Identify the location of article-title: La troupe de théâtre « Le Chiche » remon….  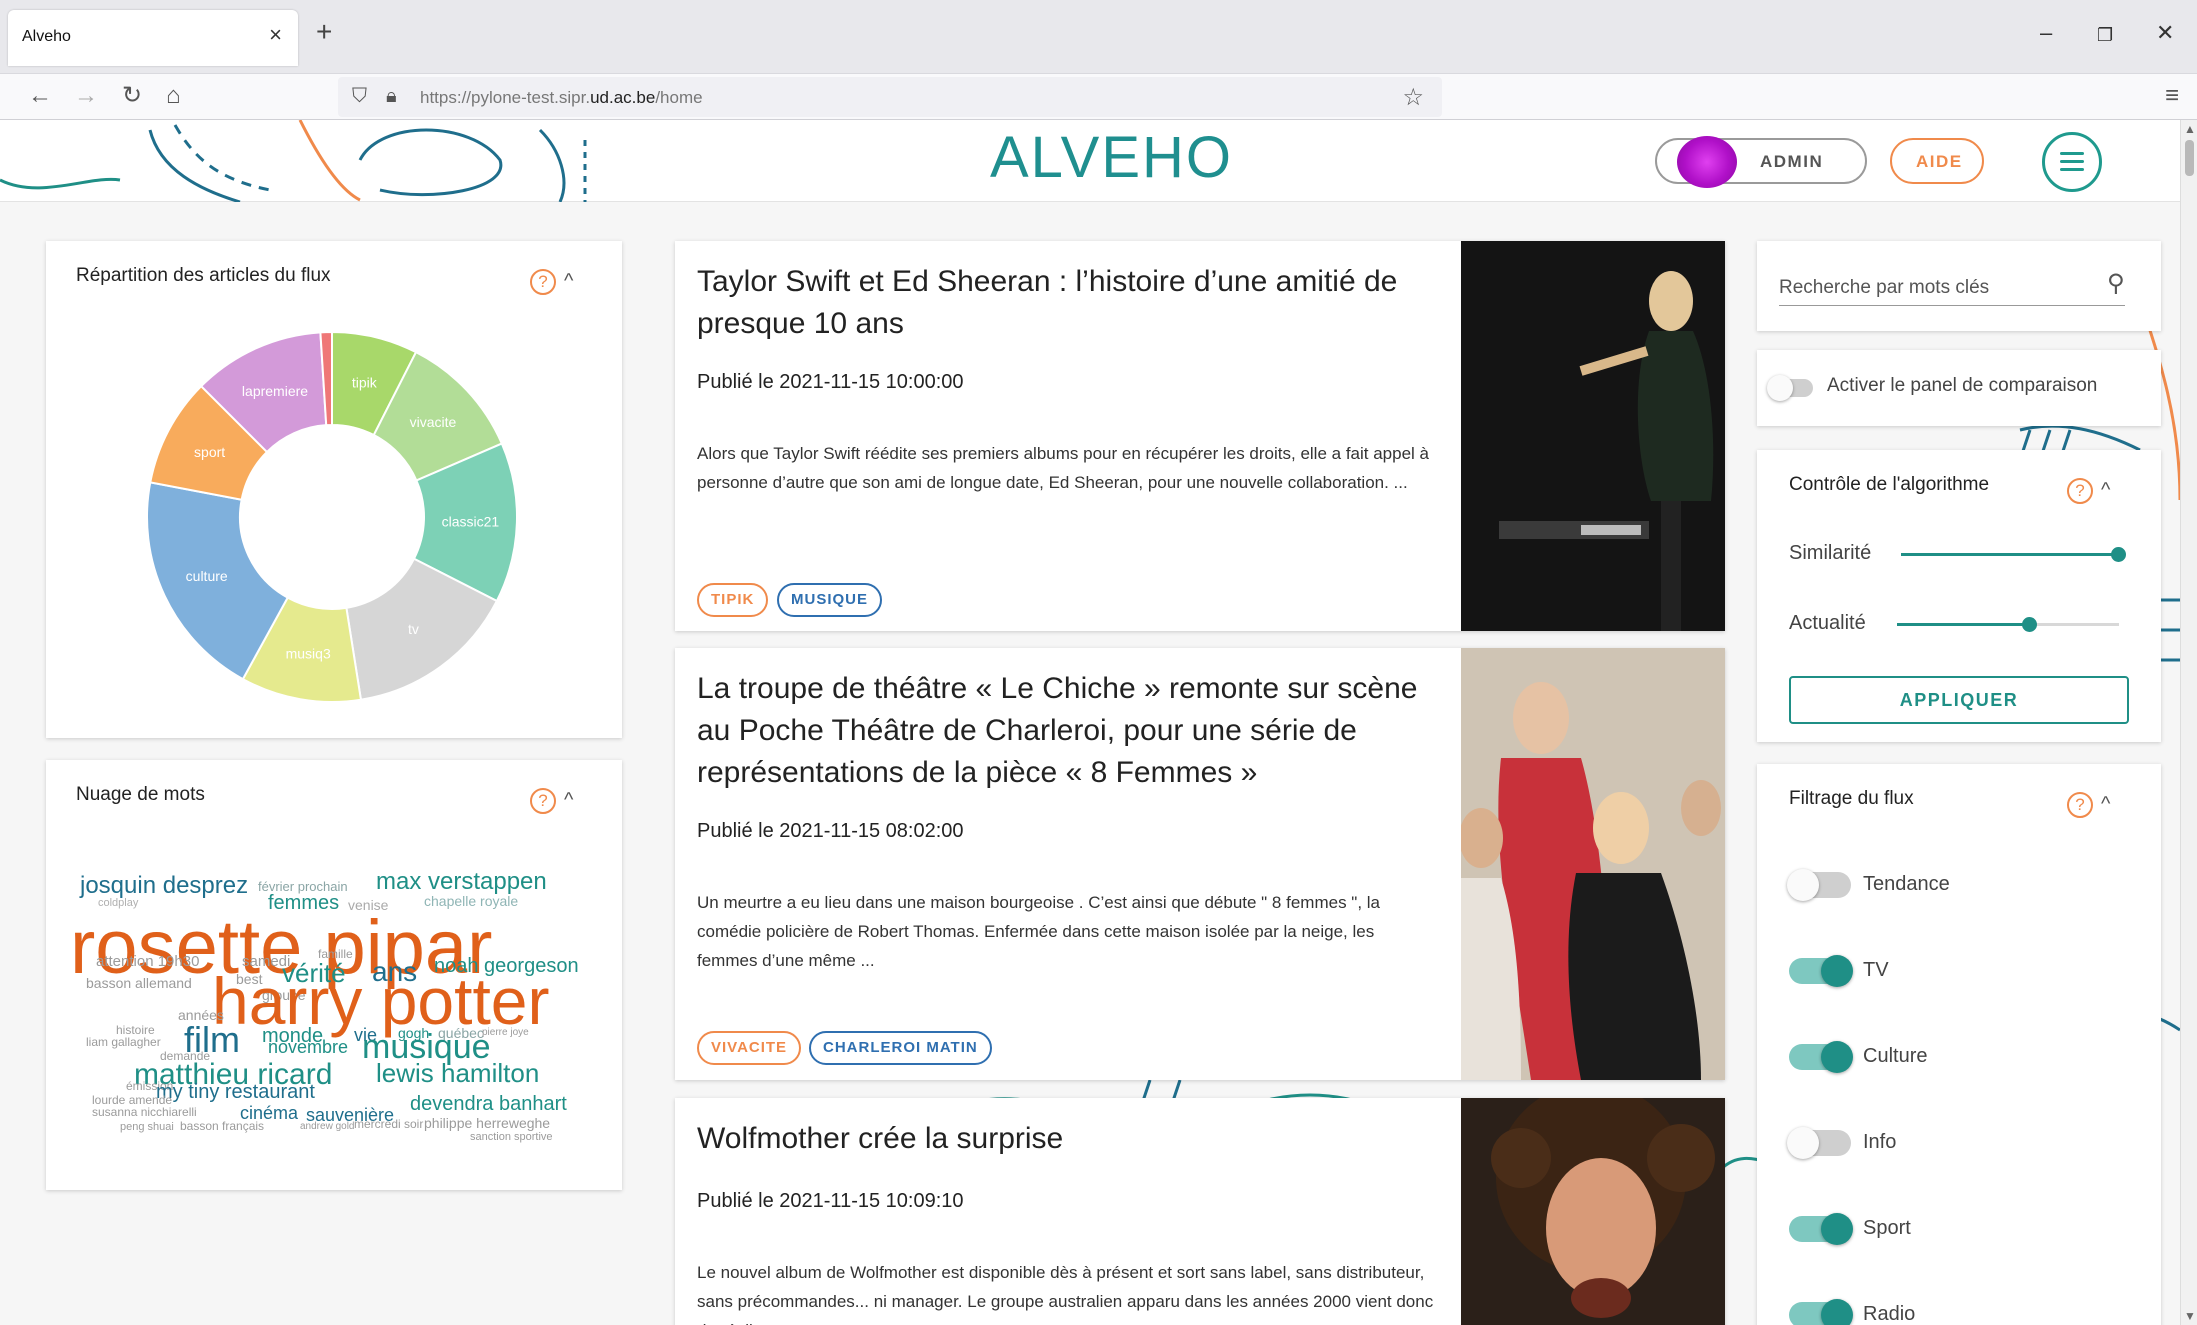
(1067, 731).